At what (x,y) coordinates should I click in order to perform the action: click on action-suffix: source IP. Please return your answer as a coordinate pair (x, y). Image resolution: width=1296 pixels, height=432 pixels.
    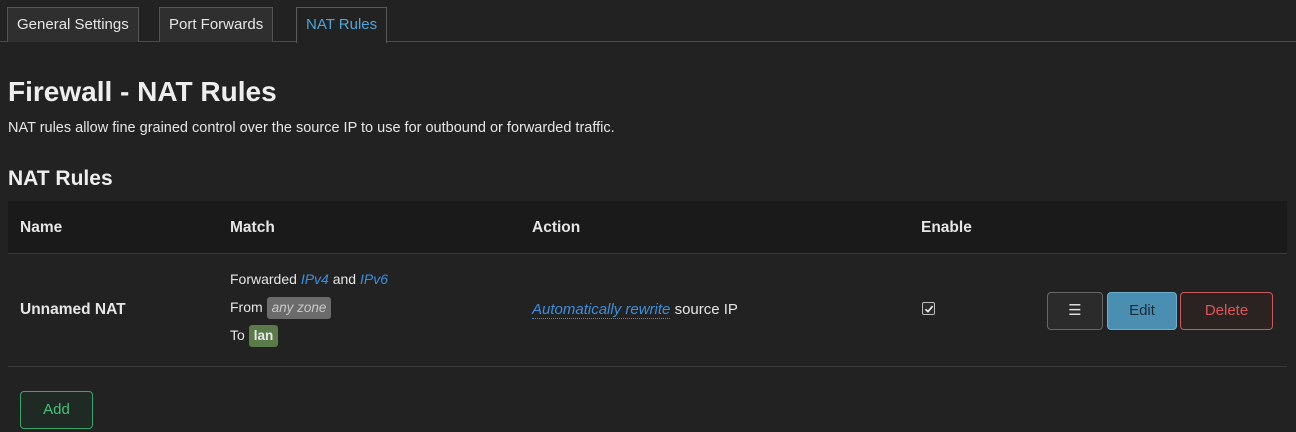
    Looking at the image, I should click on (706, 309).